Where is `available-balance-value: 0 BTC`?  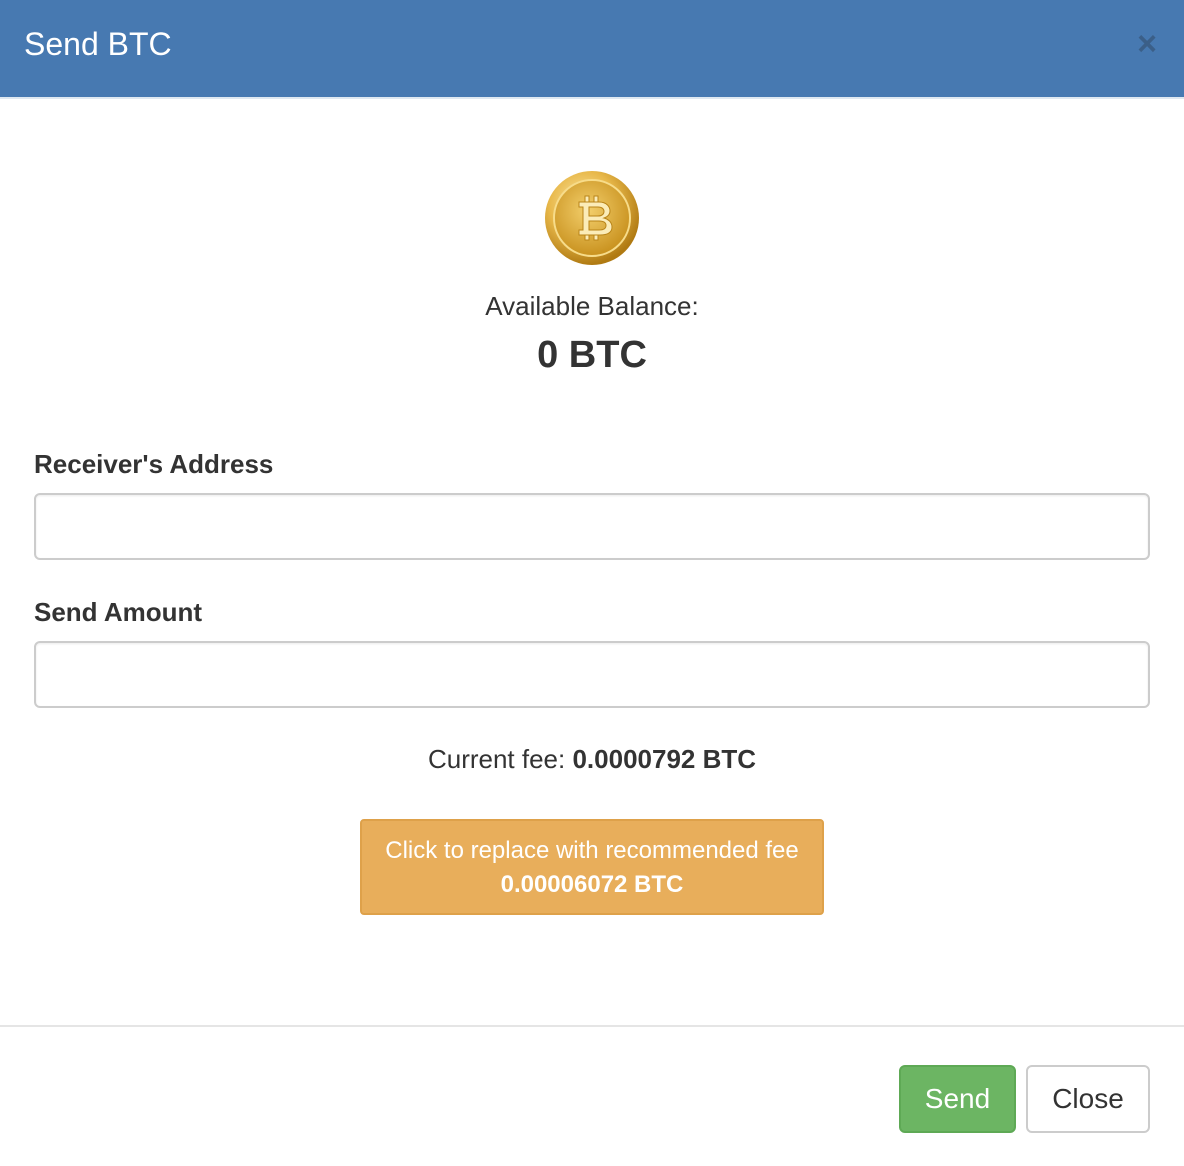 available-balance-value: 0 BTC is located at coordinates (592, 355).